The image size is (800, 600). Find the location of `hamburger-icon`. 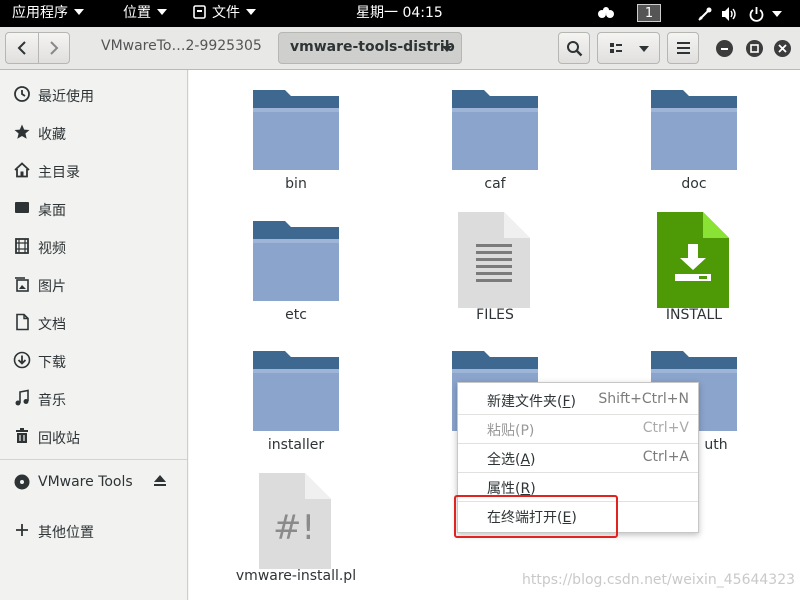

hamburger-icon is located at coordinates (683, 48).